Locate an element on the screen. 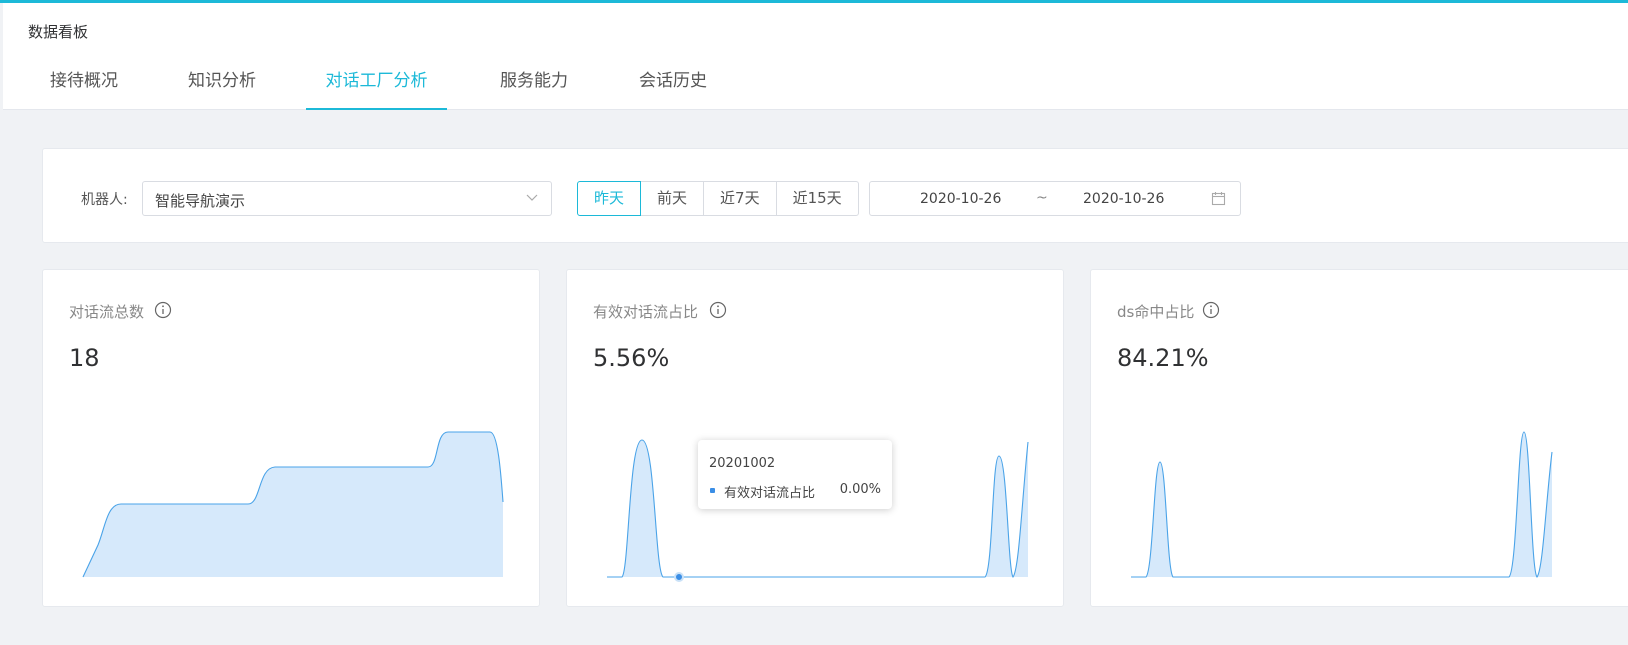 The height and width of the screenshot is (645, 1628). tab-session-history: 会话历史 is located at coordinates (673, 85).